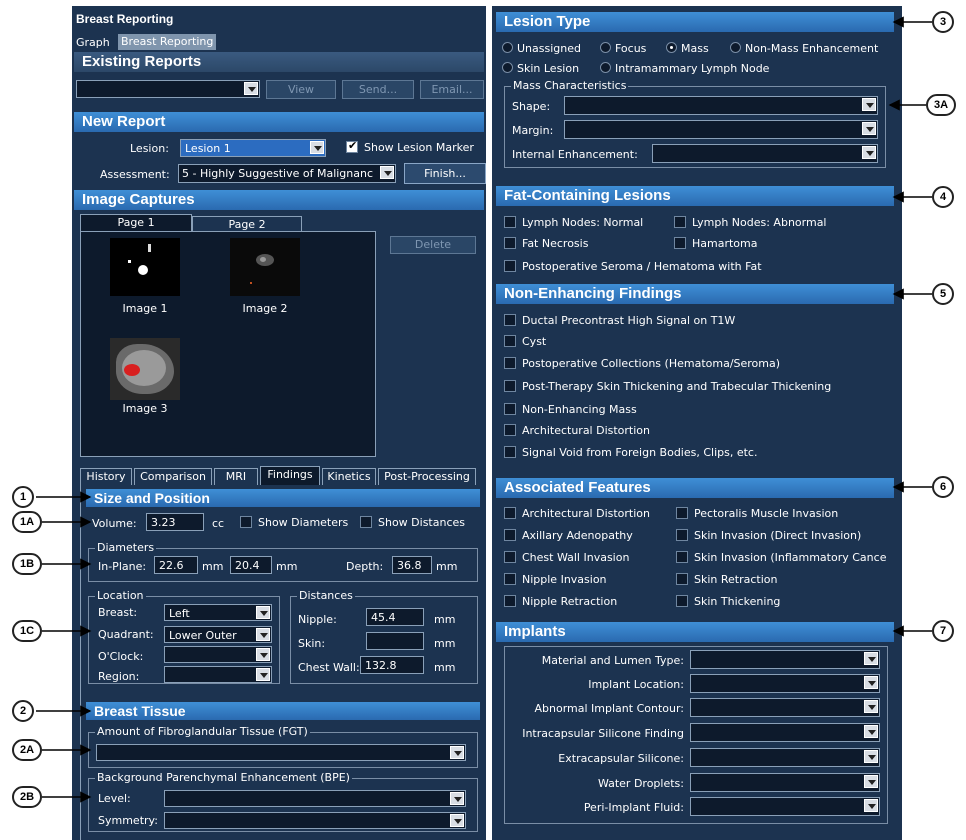  What do you see at coordinates (27, 797) in the screenshot?
I see `callout-2b: 2B` at bounding box center [27, 797].